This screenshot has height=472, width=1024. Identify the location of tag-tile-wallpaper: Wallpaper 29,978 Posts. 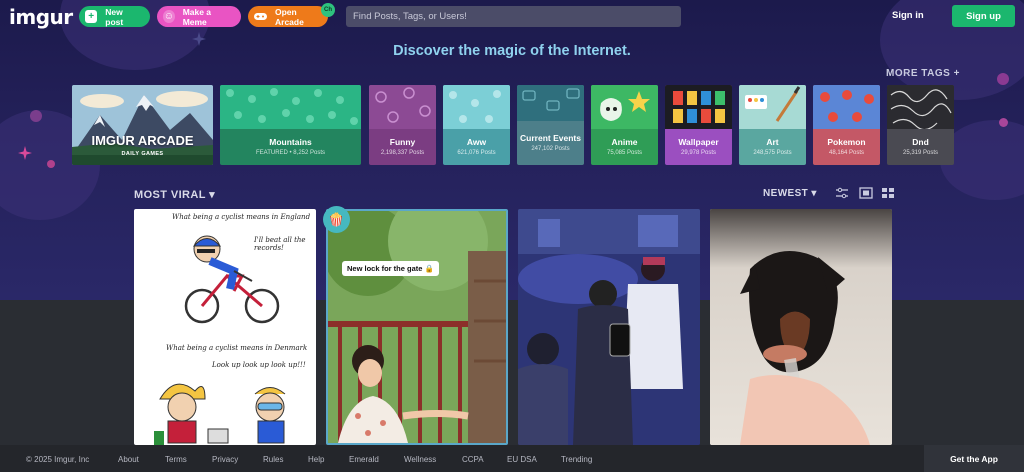
(698, 125).